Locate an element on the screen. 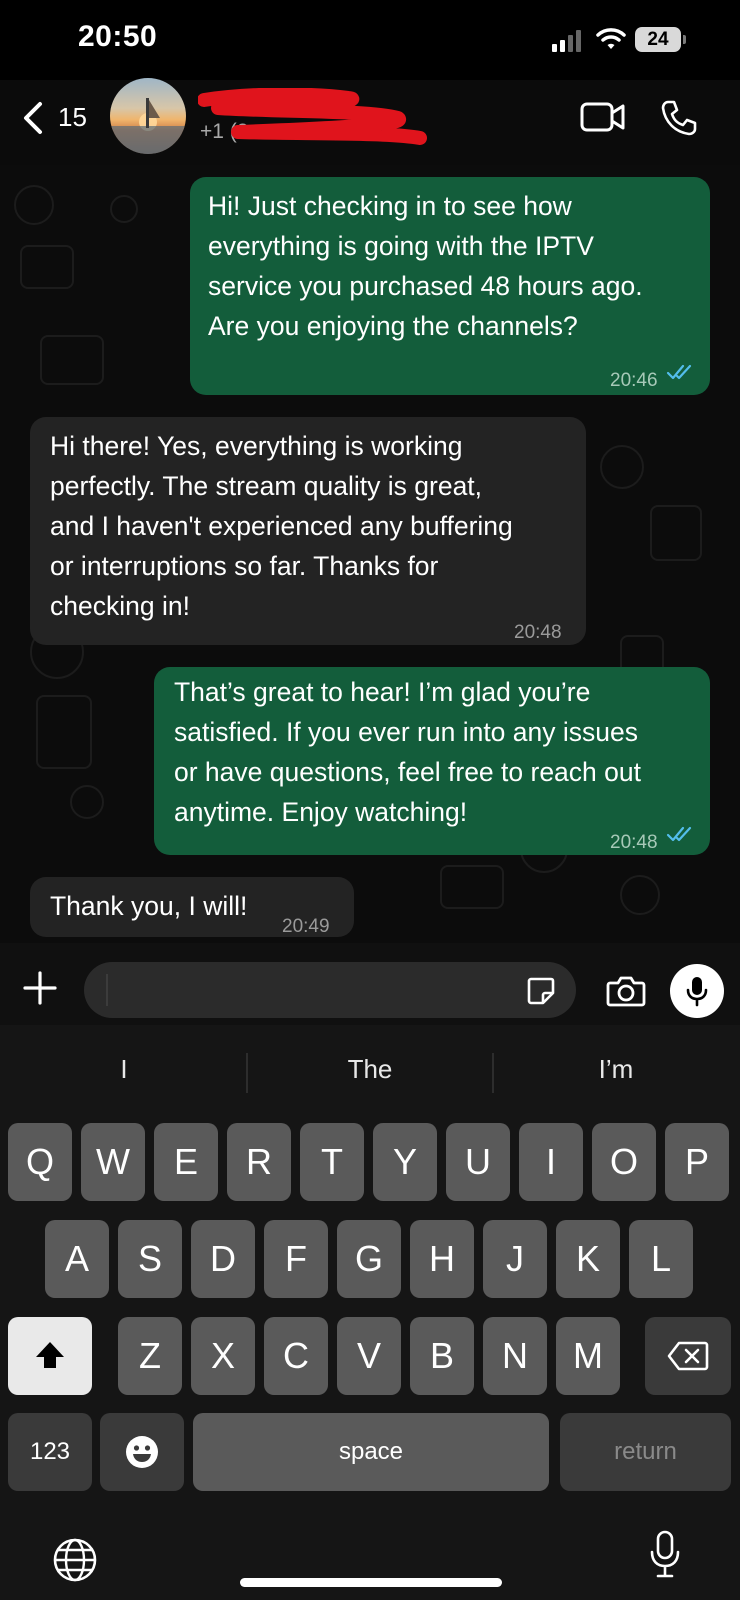 The width and height of the screenshot is (740, 1600). key-b: B is located at coordinates (442, 1356).